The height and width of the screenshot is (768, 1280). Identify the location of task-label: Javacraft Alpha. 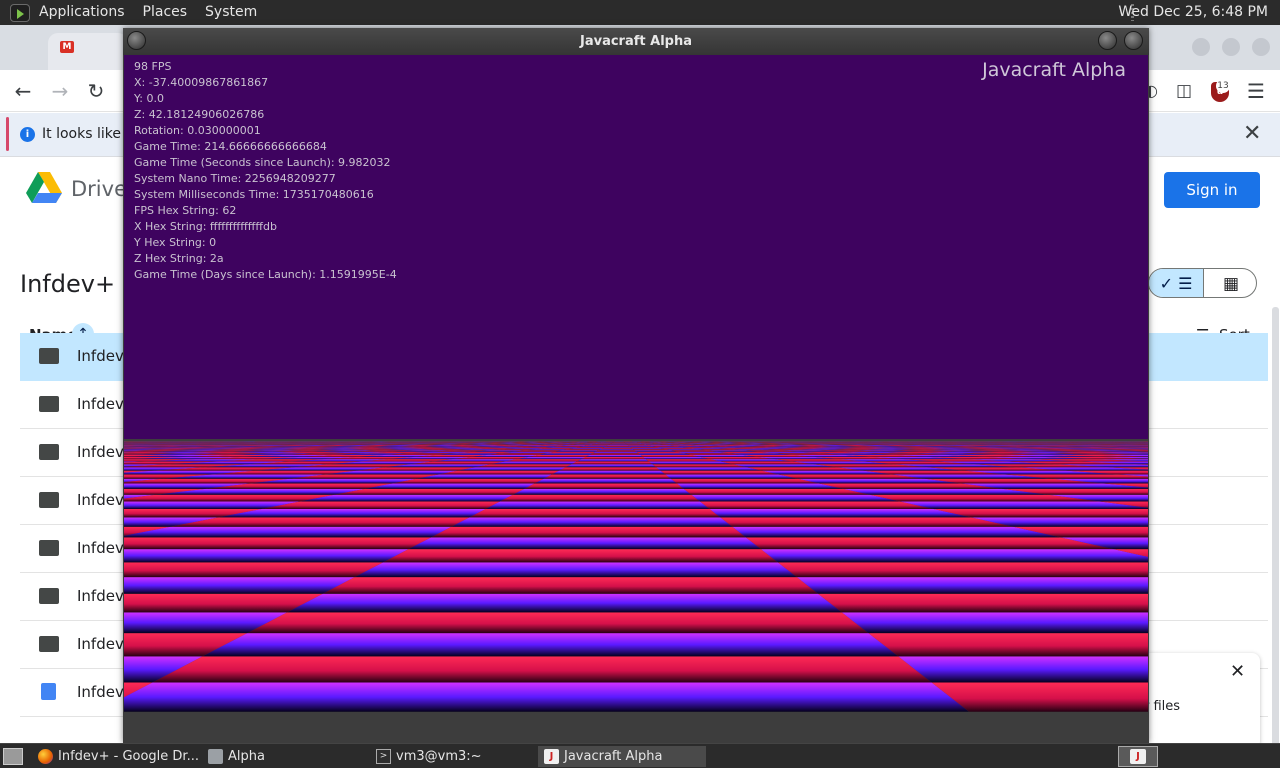
(613, 756).